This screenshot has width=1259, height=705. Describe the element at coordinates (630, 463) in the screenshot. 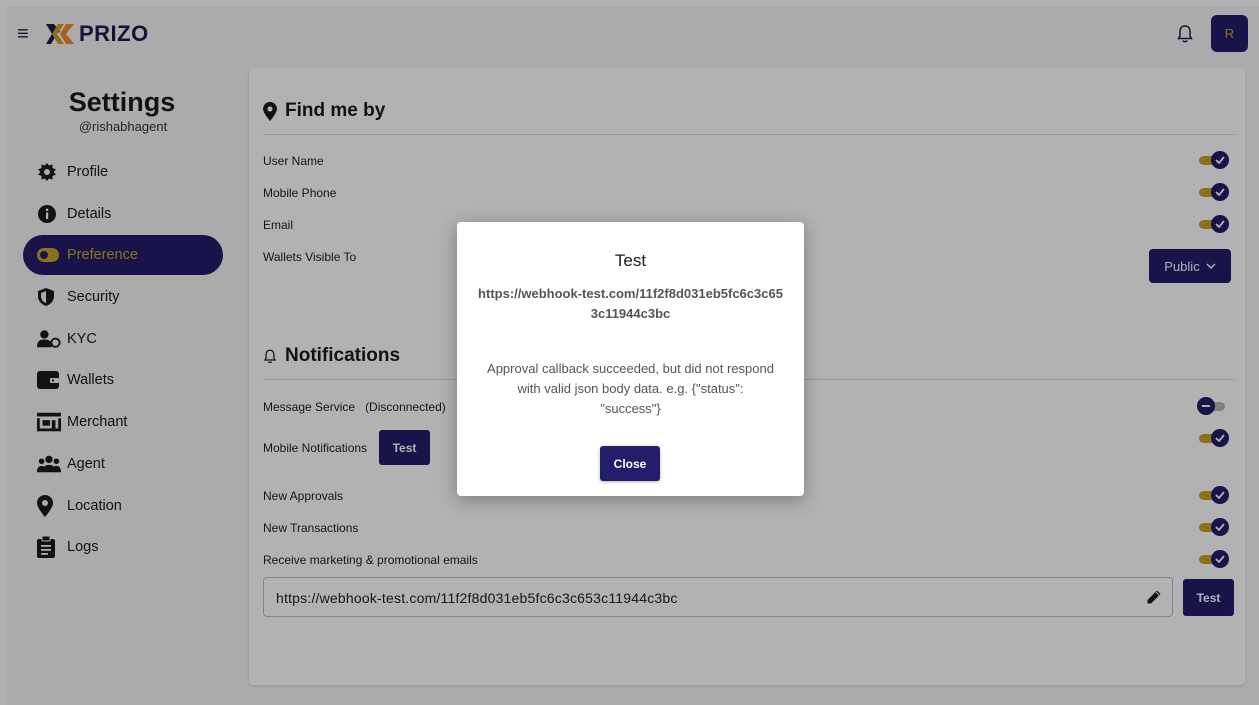

I see `close-button: Close` at that location.